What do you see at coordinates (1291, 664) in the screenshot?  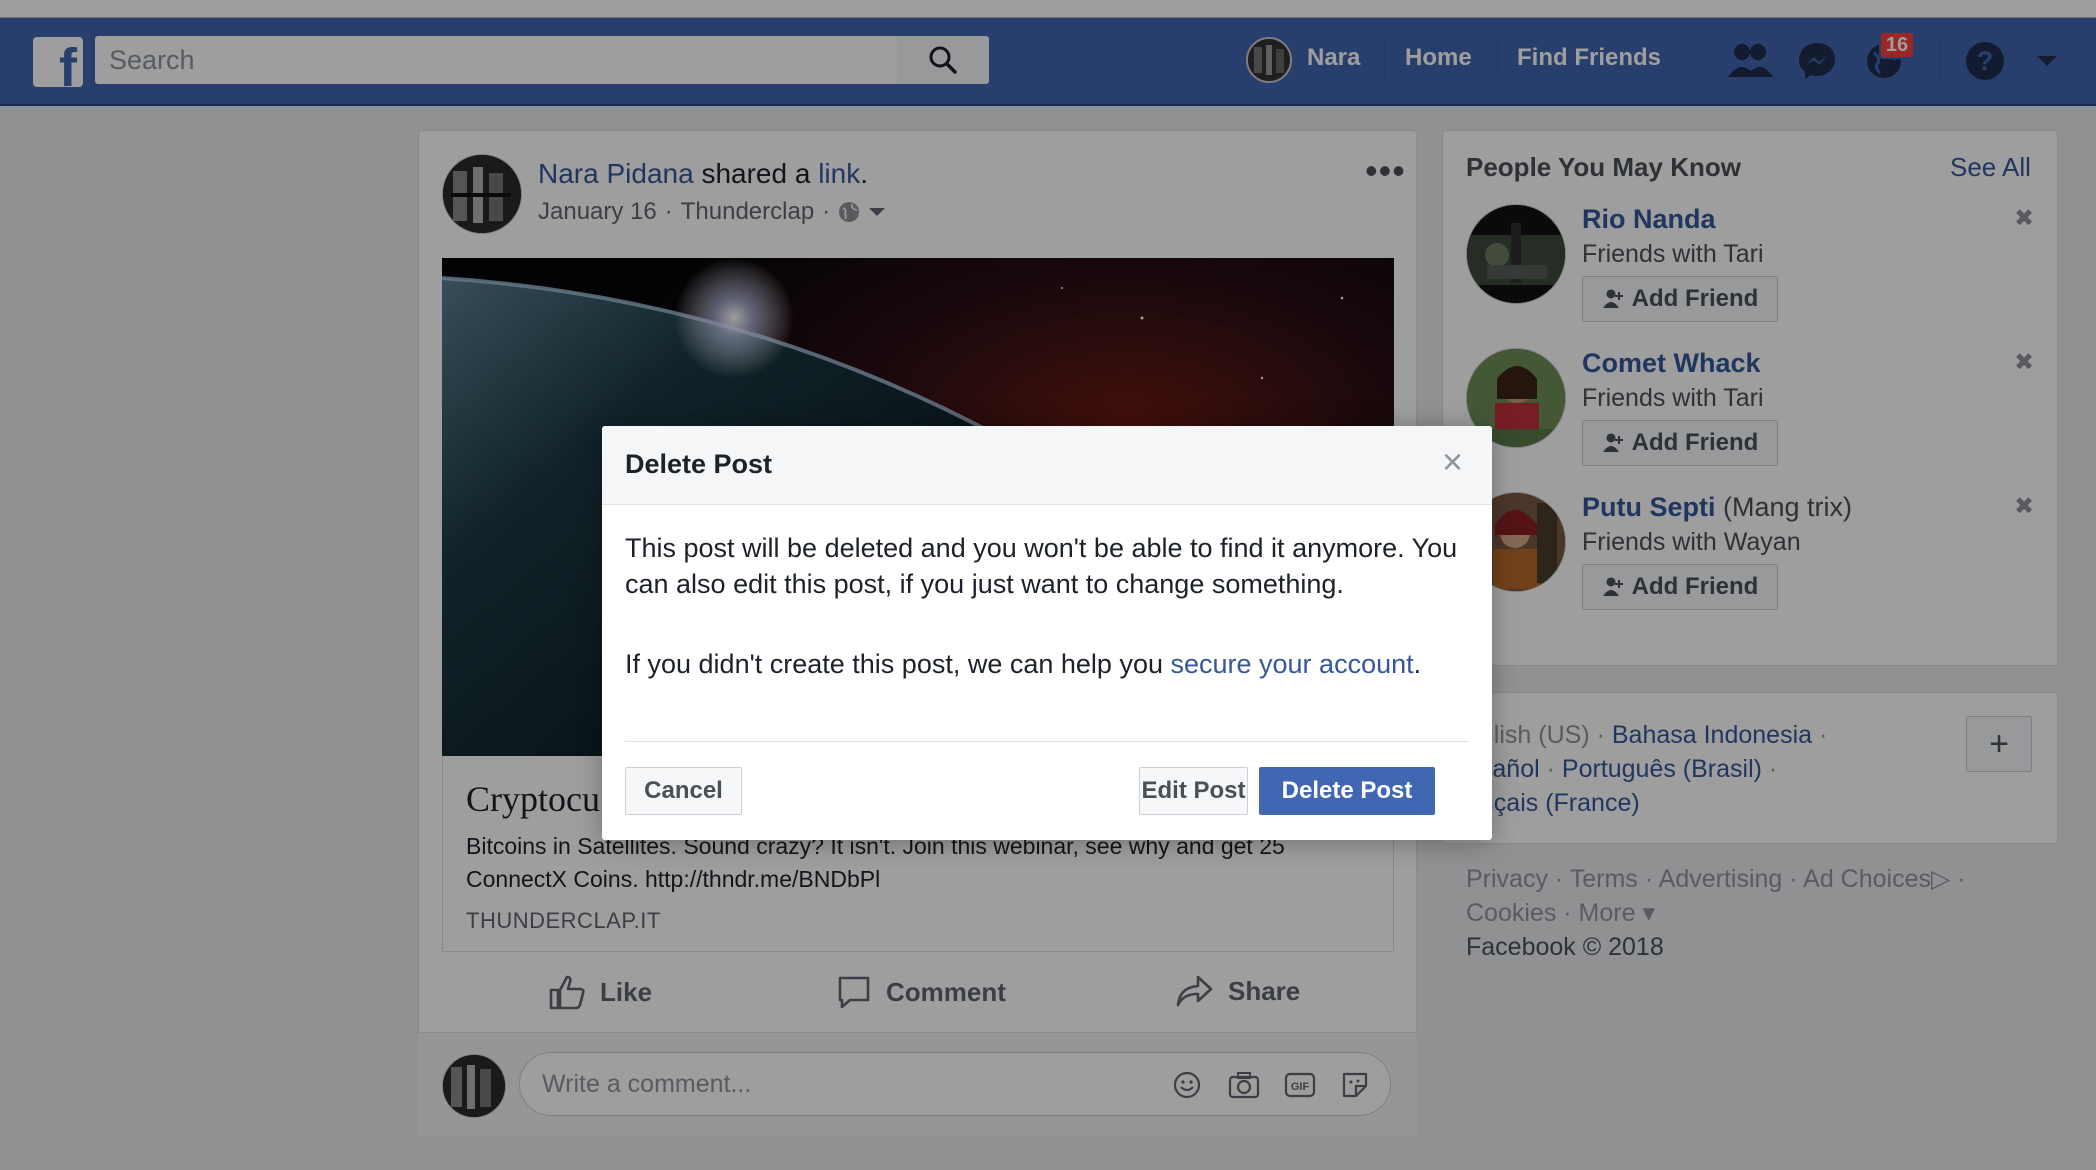 I see `secure-account-link: secure your account` at bounding box center [1291, 664].